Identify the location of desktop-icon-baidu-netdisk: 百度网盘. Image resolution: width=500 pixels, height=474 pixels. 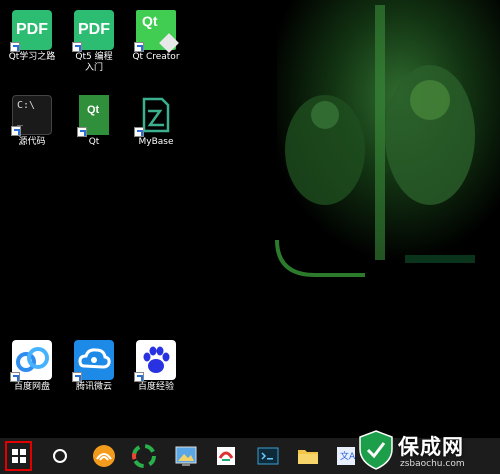
(32, 366).